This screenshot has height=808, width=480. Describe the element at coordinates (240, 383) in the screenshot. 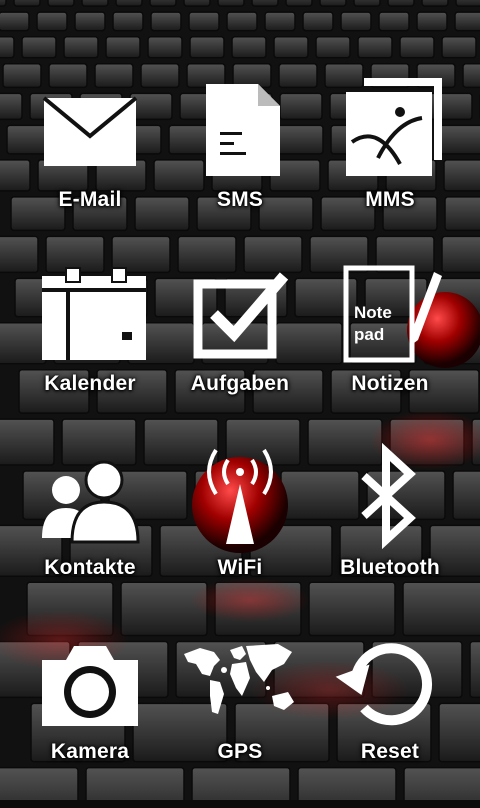

I see `tile-label: Aufgaben` at that location.